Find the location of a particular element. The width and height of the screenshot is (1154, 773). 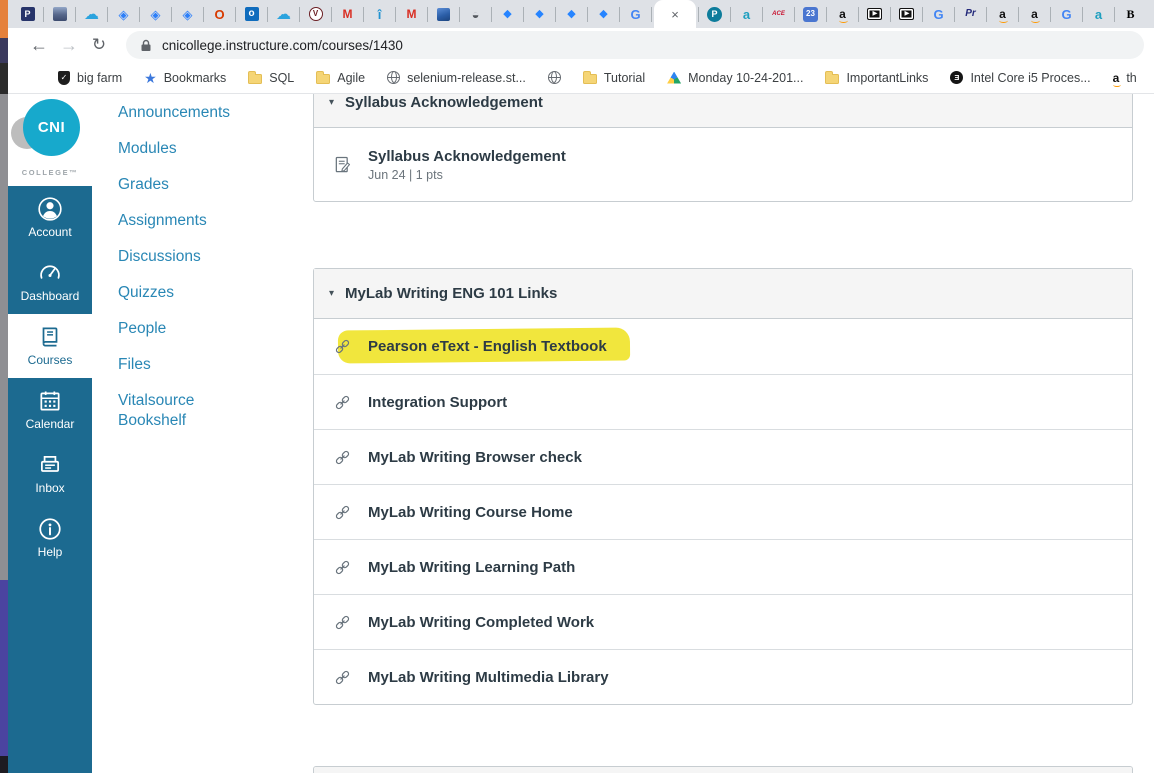

course-nav-quizzes: Quizzes is located at coordinates (183, 293).